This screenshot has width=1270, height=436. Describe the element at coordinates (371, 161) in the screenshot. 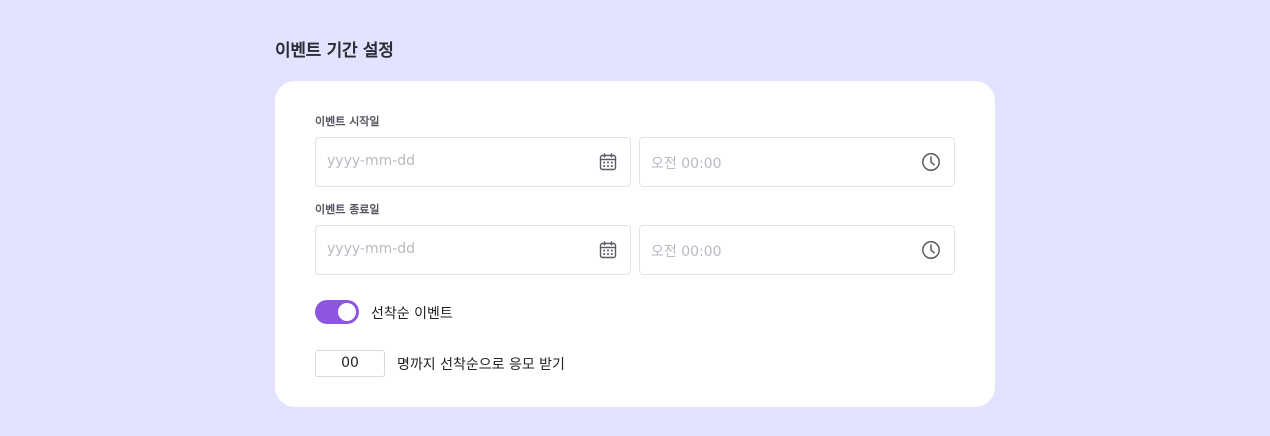

I see `start-date-placeholder: yyyy-mm-dd` at that location.